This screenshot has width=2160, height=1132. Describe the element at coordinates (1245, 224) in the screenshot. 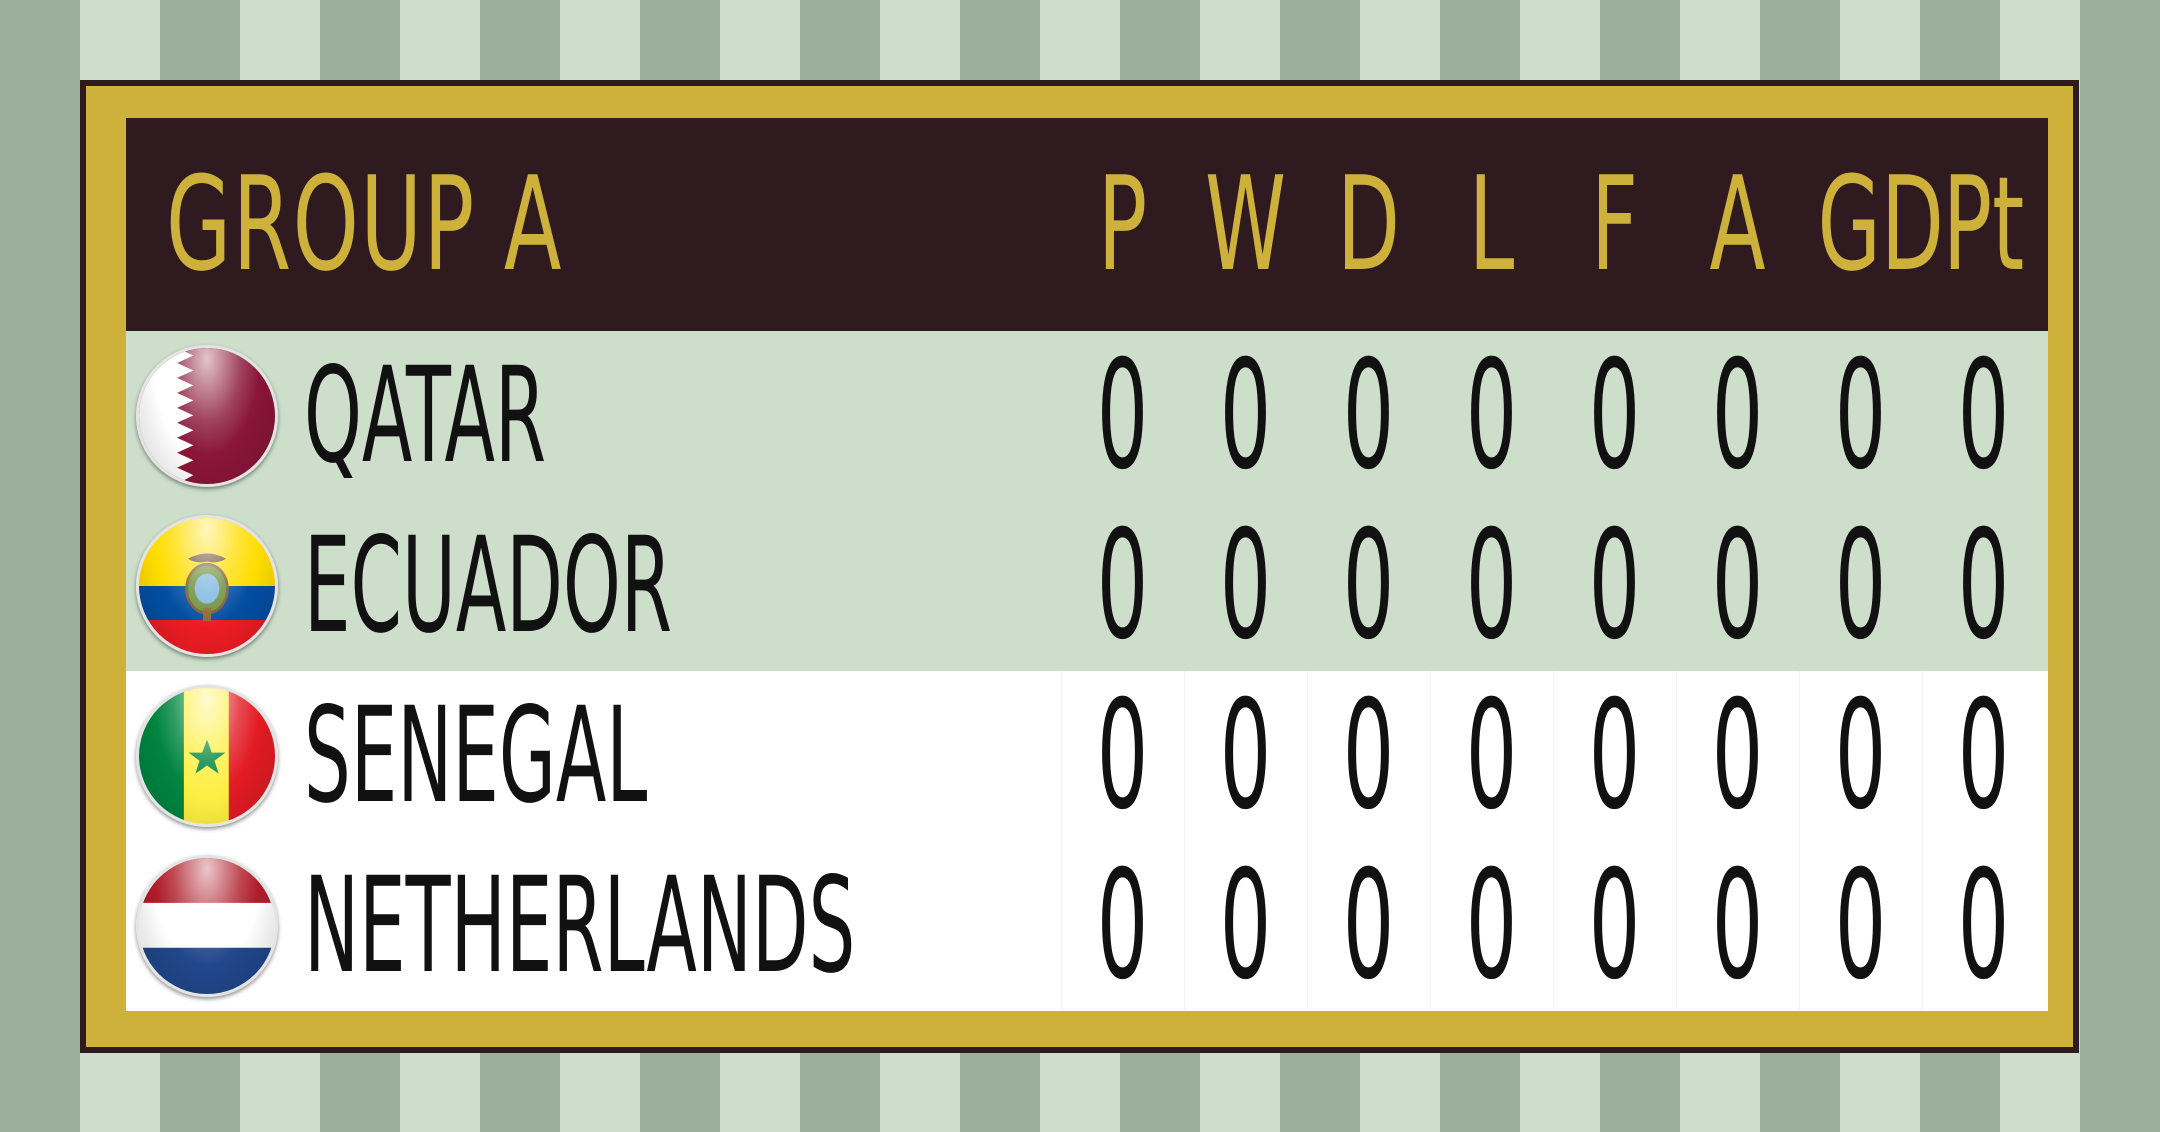

I see `column-header-won: W` at that location.